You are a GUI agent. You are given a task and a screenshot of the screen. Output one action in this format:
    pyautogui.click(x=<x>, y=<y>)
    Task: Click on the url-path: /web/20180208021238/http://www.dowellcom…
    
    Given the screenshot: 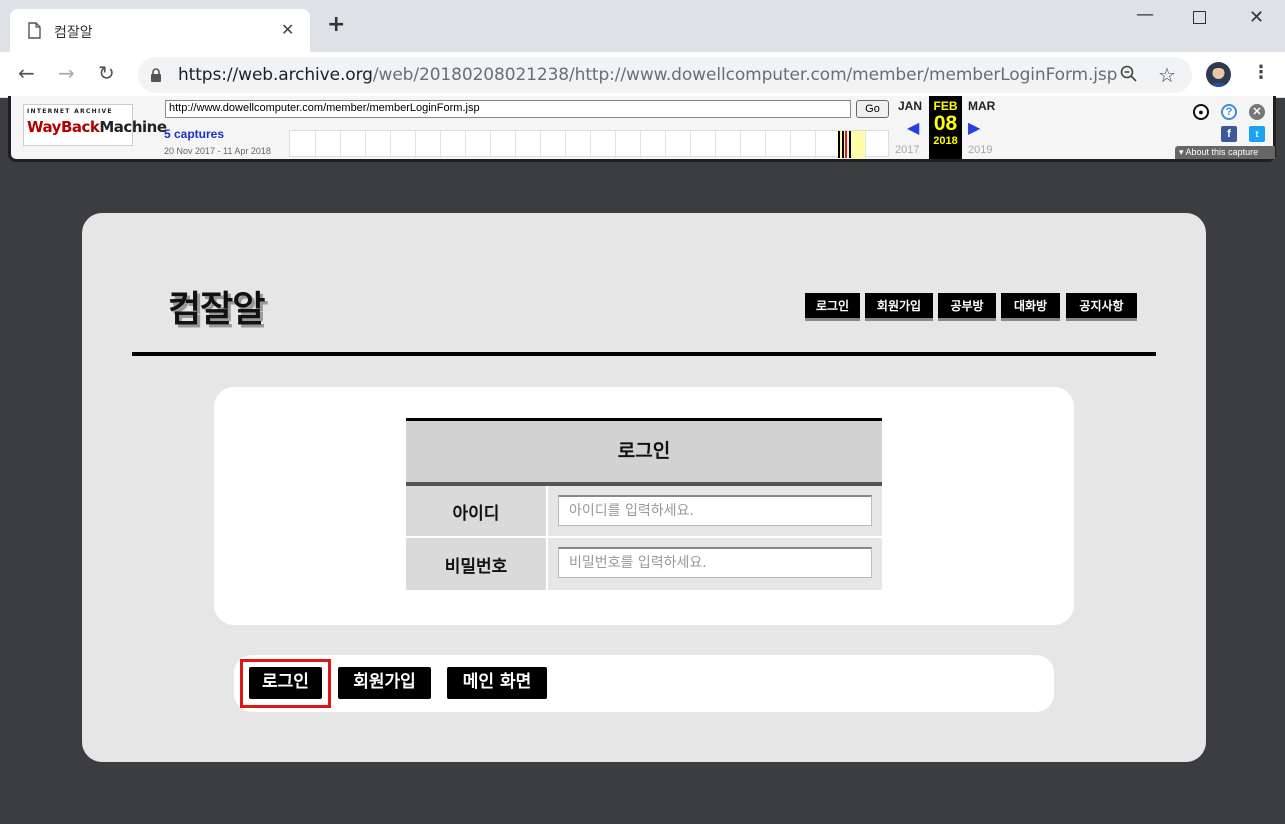 What is the action you would take?
    pyautogui.click(x=745, y=75)
    